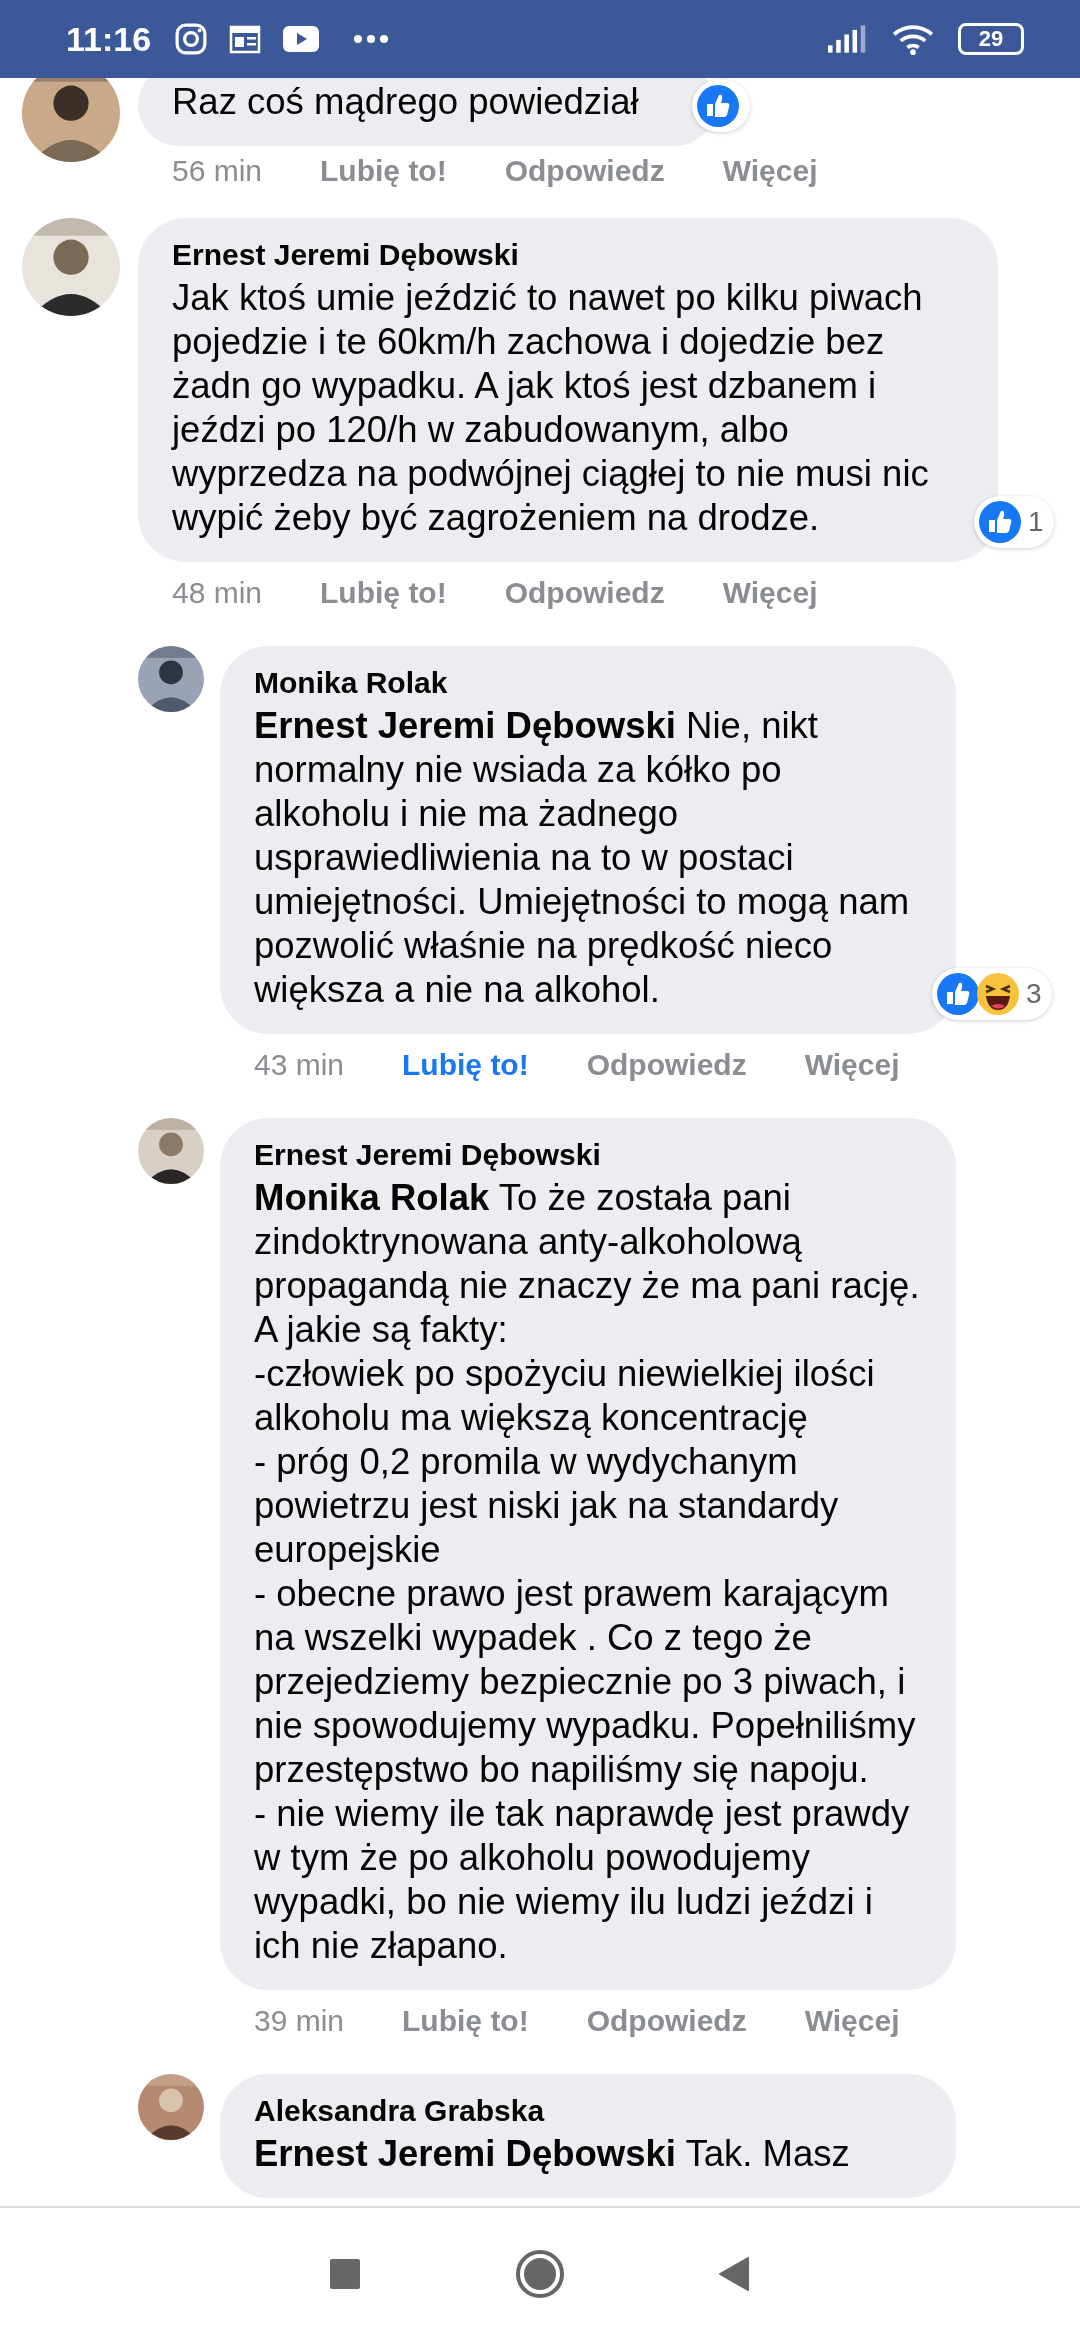 The width and height of the screenshot is (1080, 2340). Describe the element at coordinates (299, 1065) in the screenshot. I see `comment-time: 43 min` at that location.